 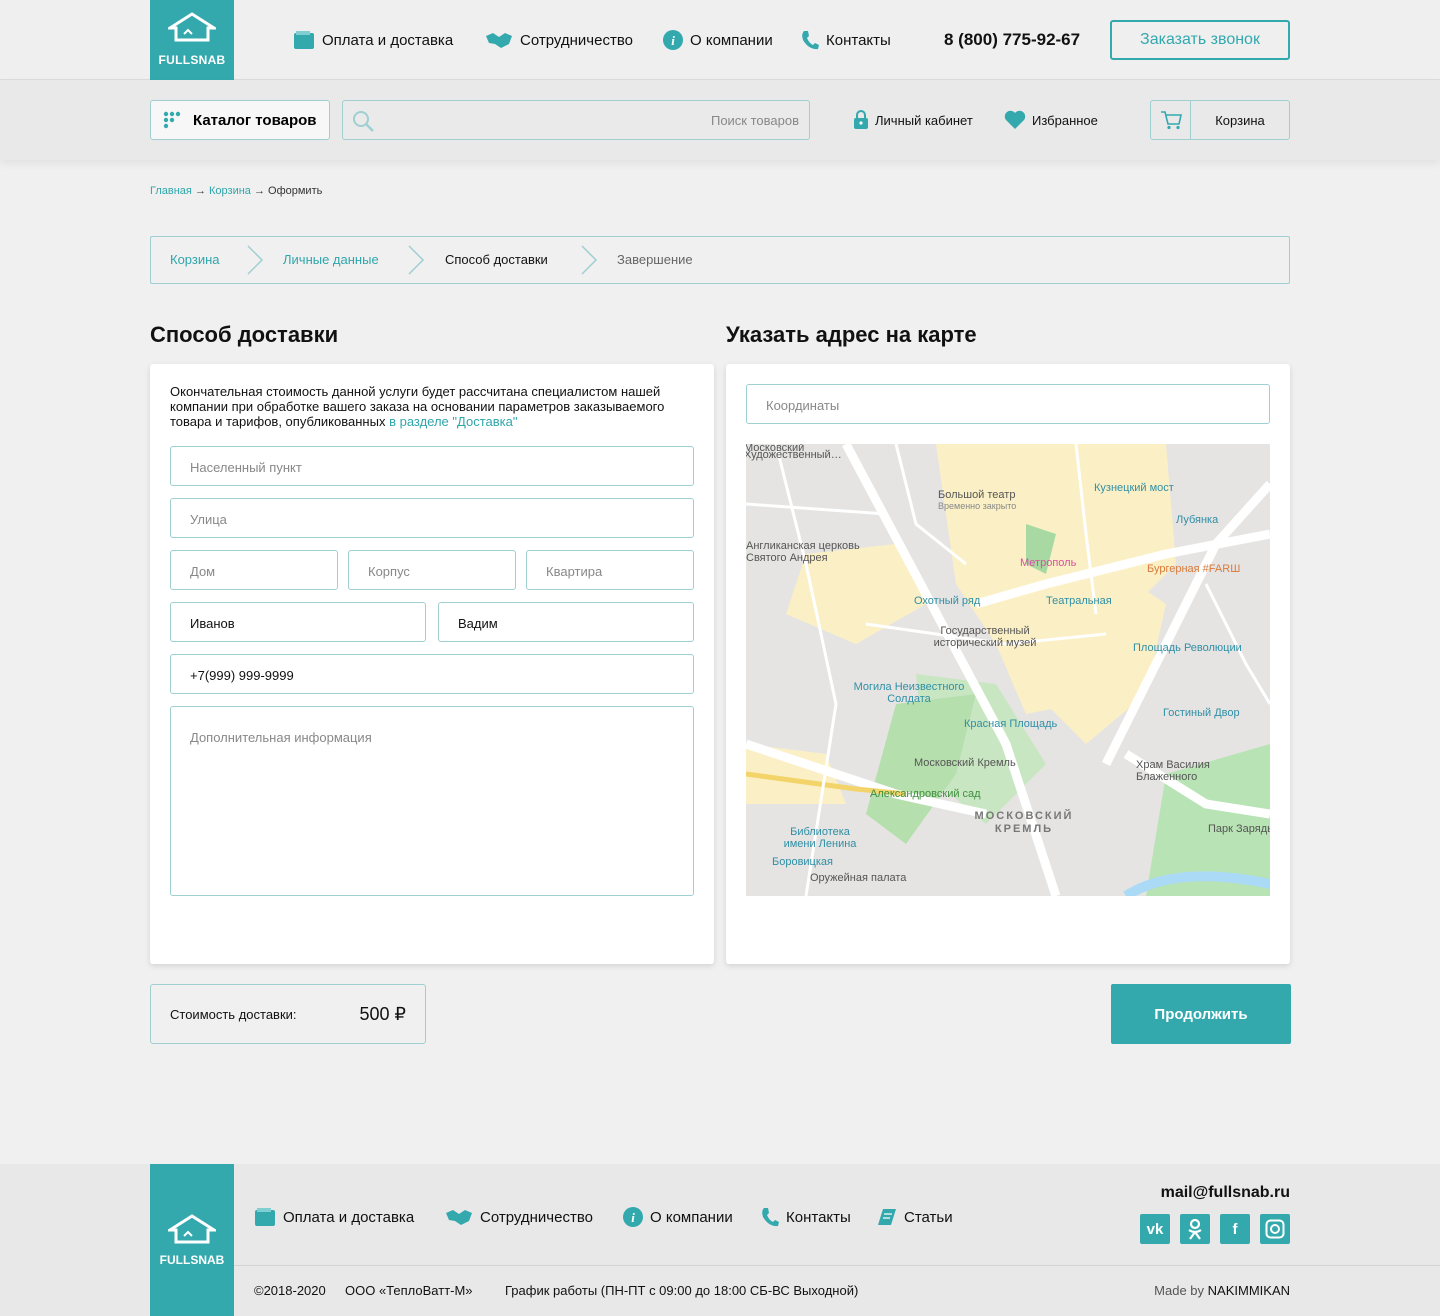 What do you see at coordinates (887, 1217) in the screenshot?
I see `article-icon` at bounding box center [887, 1217].